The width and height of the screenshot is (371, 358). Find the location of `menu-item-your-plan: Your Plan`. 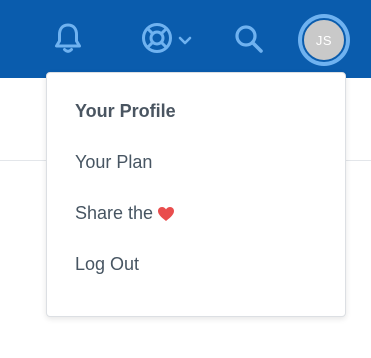

menu-item-your-plan: Your Plan is located at coordinates (113, 162).